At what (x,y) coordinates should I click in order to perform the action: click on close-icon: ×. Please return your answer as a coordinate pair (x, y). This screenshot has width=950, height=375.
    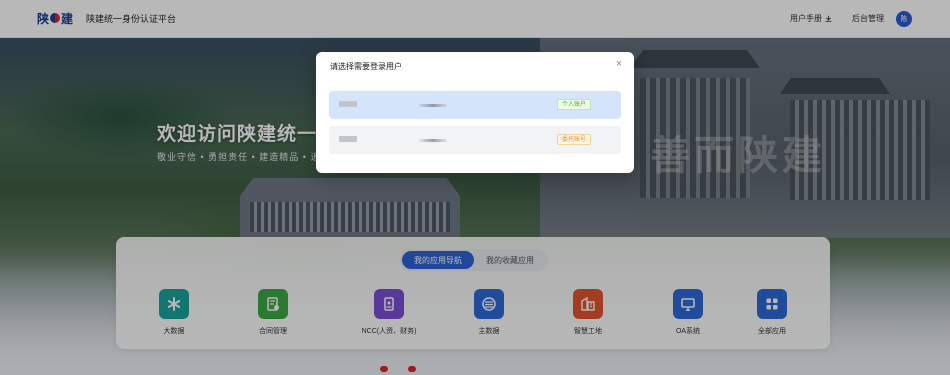
    Looking at the image, I should click on (619, 64).